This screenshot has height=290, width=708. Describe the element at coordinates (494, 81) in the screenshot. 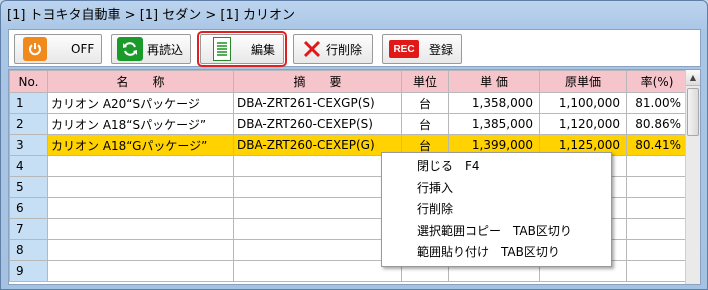

I see `column-header-price: 単 価` at that location.